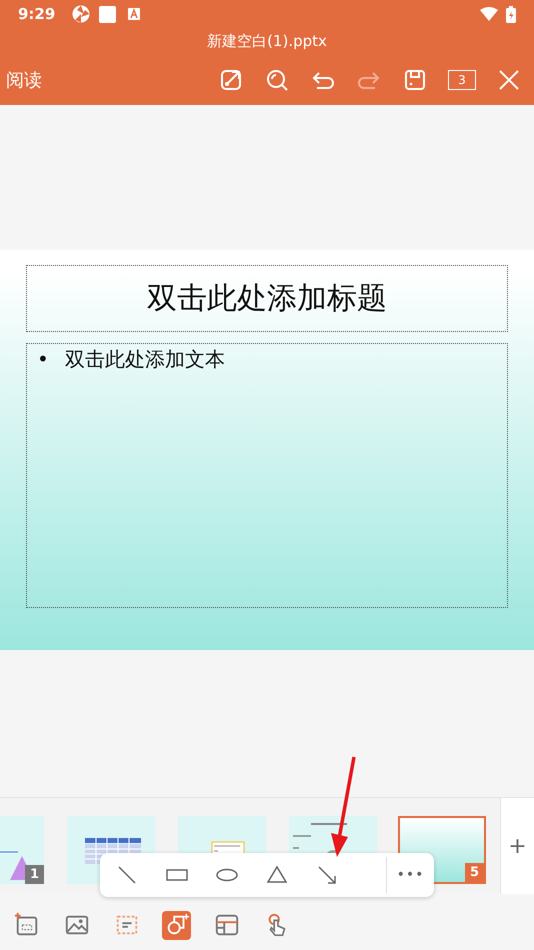  What do you see at coordinates (517, 846) in the screenshot?
I see `add-slide-button: +` at bounding box center [517, 846].